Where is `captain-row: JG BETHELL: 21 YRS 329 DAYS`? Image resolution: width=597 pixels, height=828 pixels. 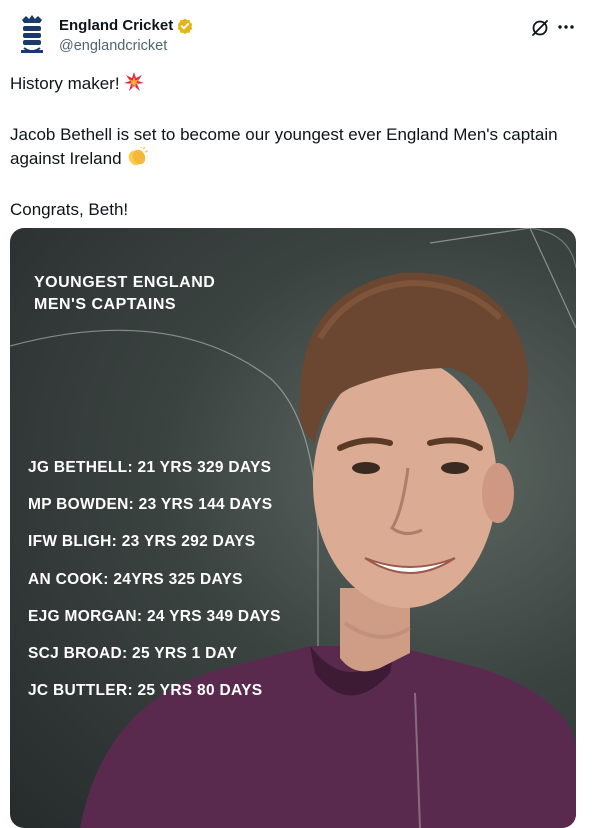 captain-row: JG BETHELL: 21 YRS 329 DAYS is located at coordinates (150, 467).